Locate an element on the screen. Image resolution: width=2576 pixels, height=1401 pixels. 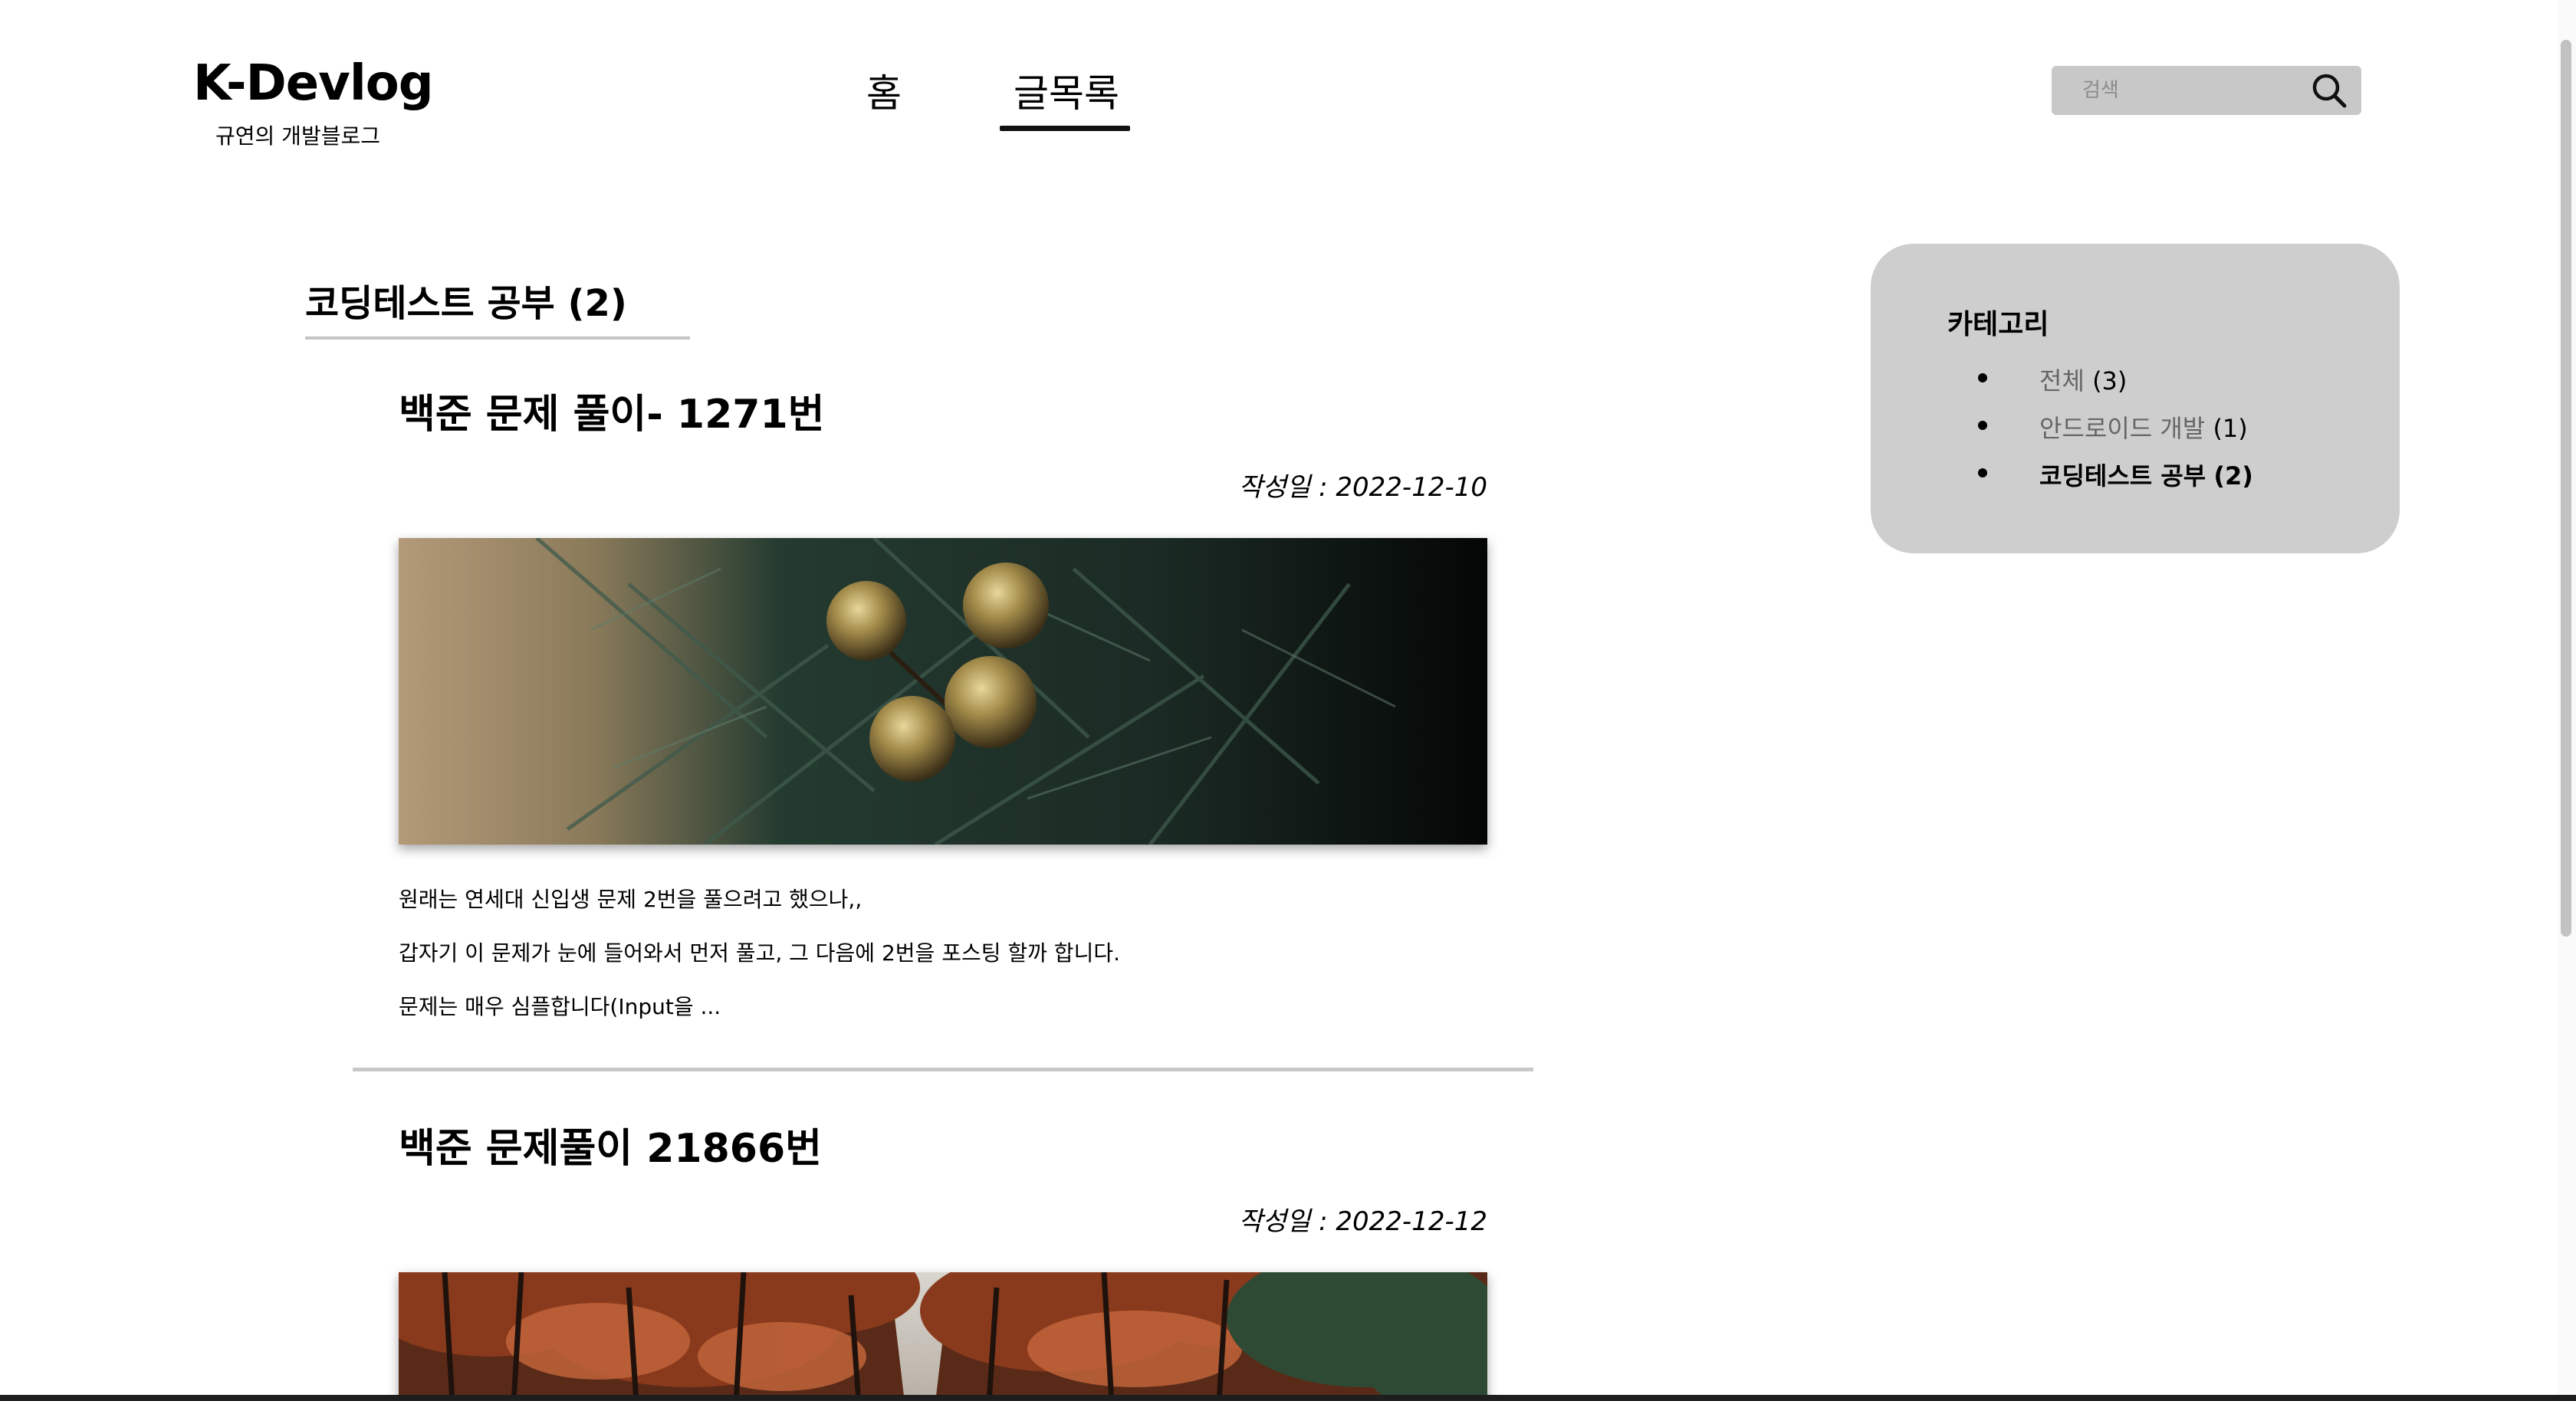
category-name: 전체 is located at coordinates (2062, 380).